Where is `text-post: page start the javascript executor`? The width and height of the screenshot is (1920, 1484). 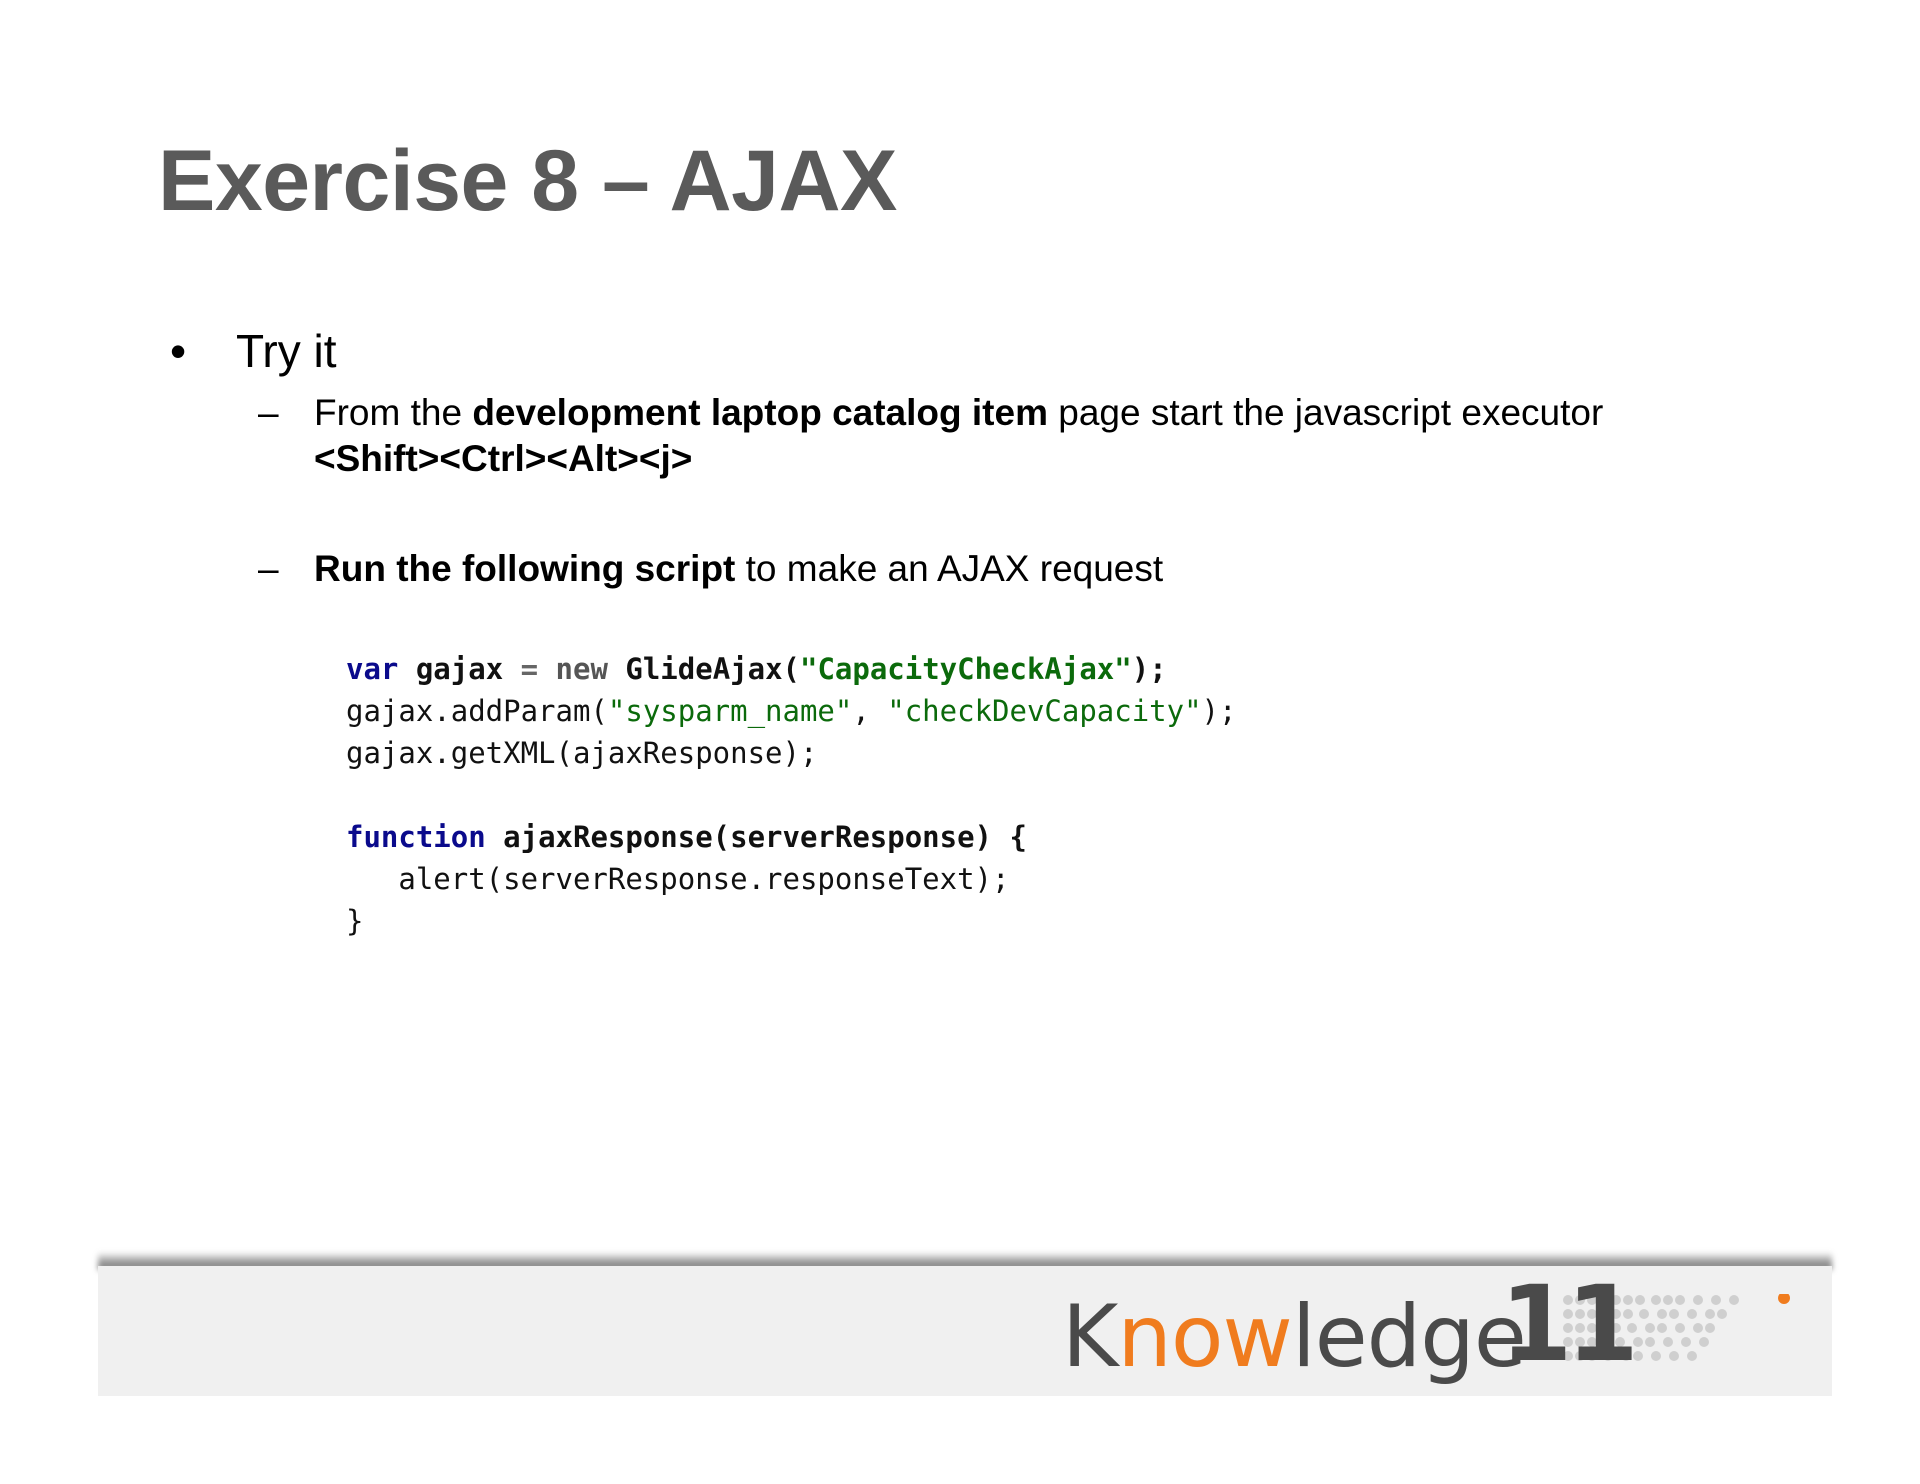
text-post: page start the javascript executor is located at coordinates (1325, 412).